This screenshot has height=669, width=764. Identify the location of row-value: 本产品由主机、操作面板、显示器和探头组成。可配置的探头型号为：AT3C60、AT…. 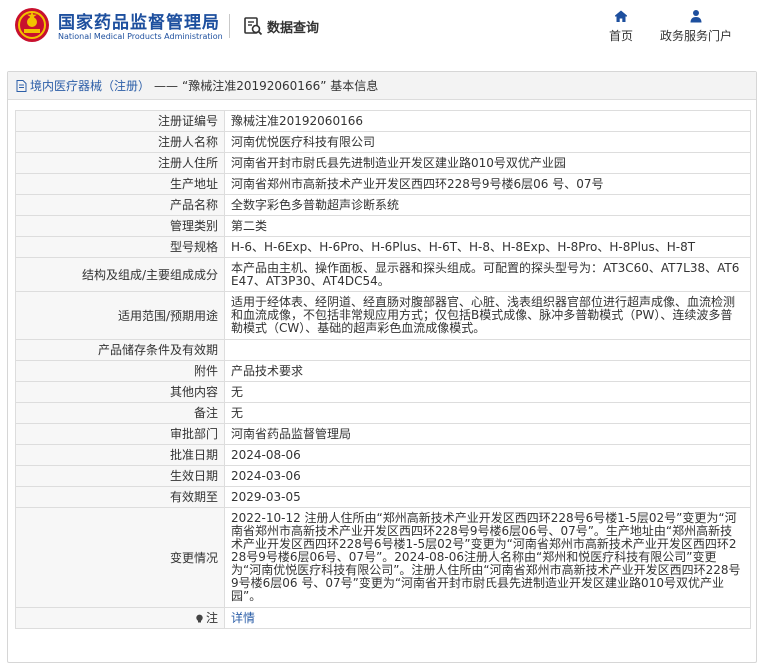
(487, 274).